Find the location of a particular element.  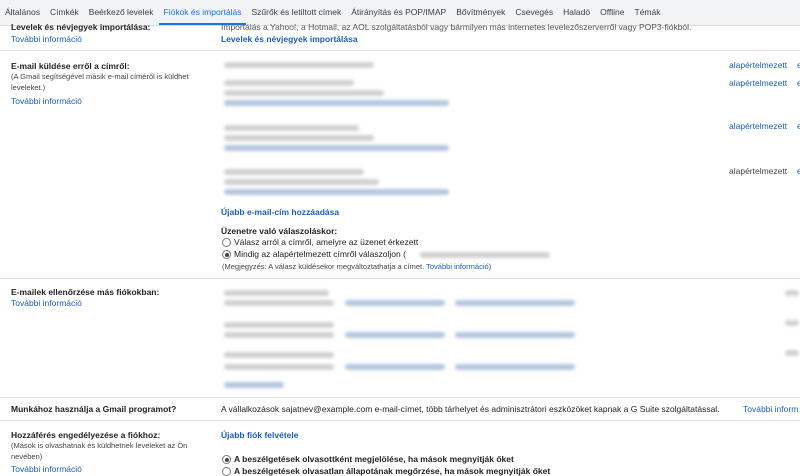

add-another-account-link: Újabb fiók felvétele is located at coordinates (259, 435).